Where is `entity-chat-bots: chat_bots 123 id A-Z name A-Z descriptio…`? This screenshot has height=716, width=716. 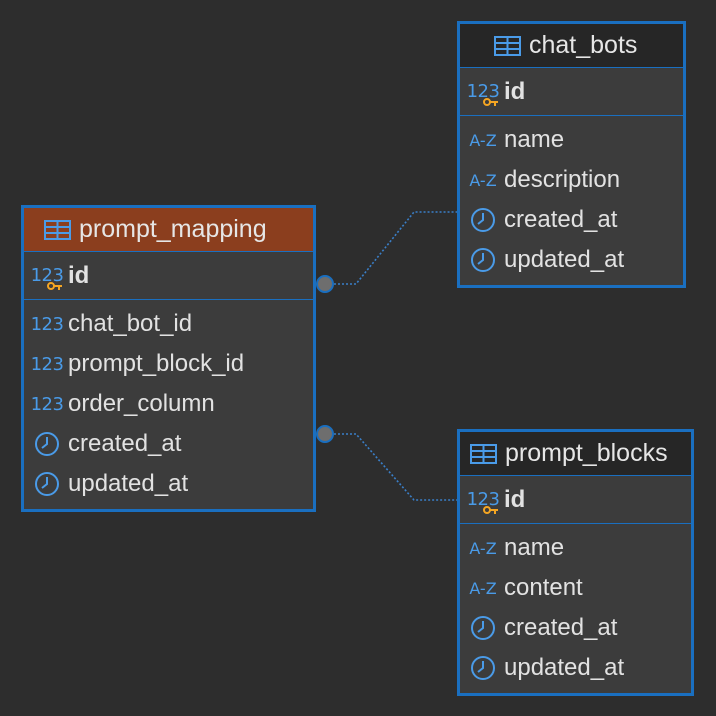 entity-chat-bots: chat_bots 123 id A-Z name A-Z descriptio… is located at coordinates (571, 154).